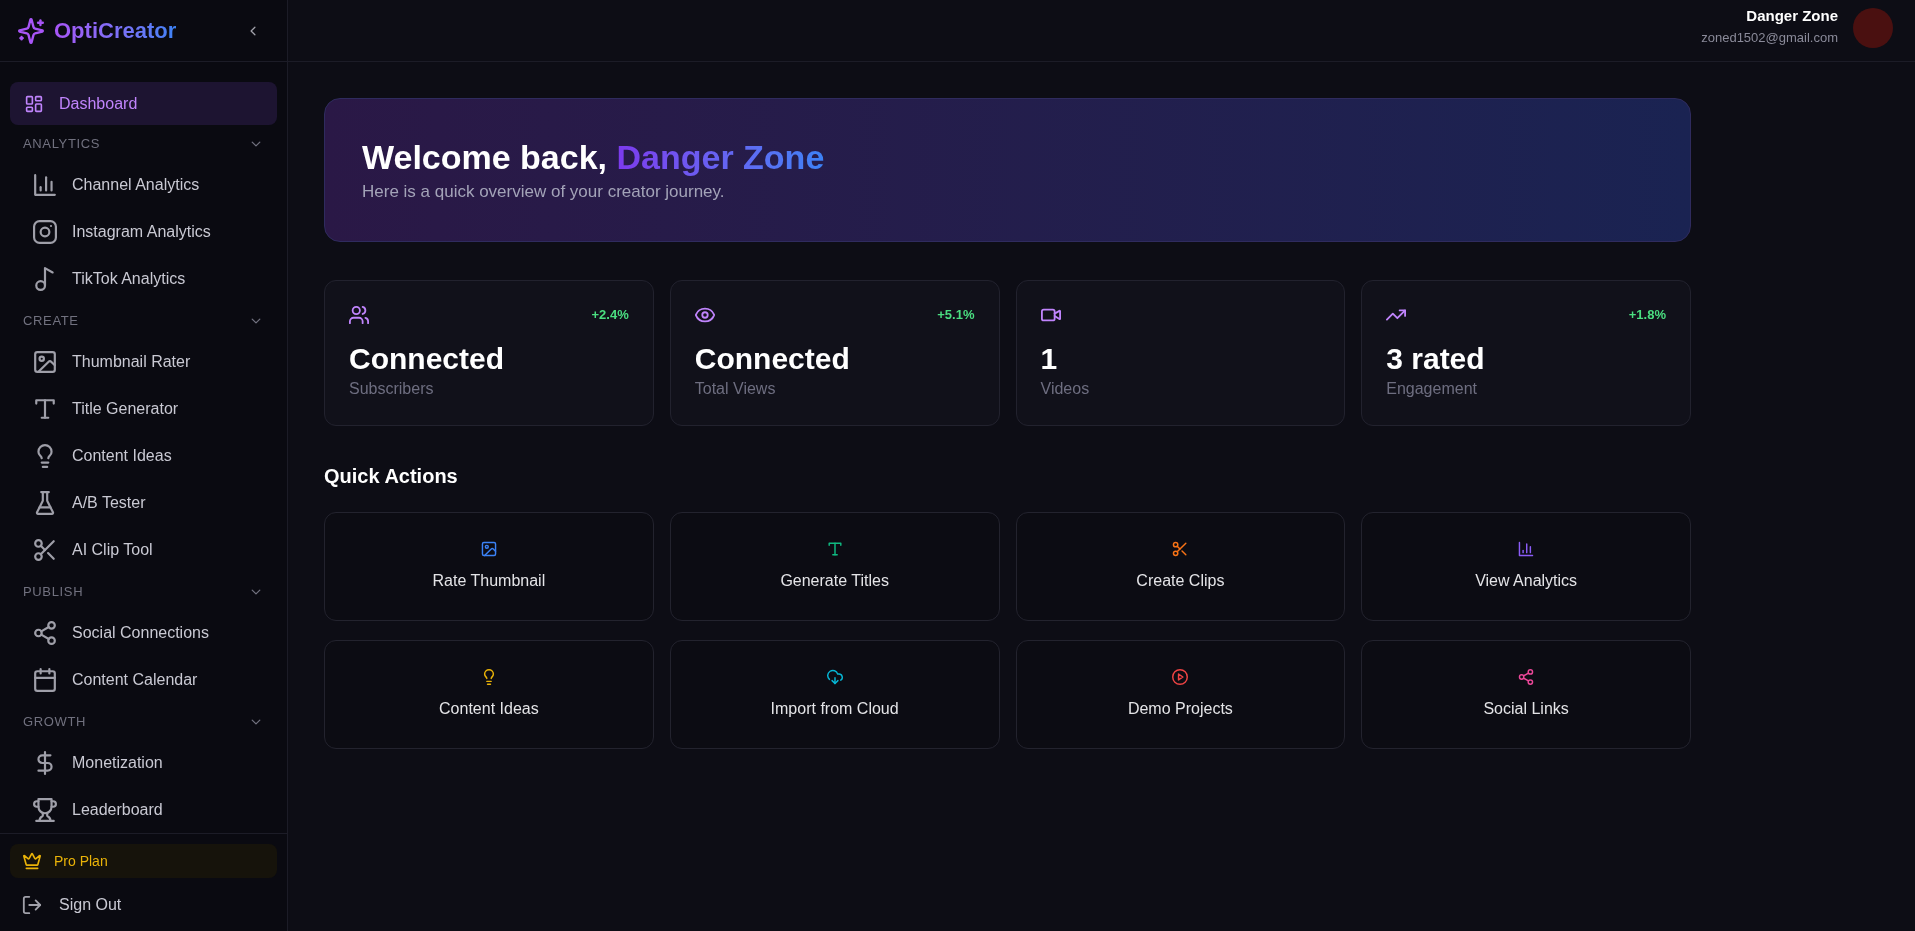  Describe the element at coordinates (392, 389) in the screenshot. I see `stat-label: Subscribers` at that location.